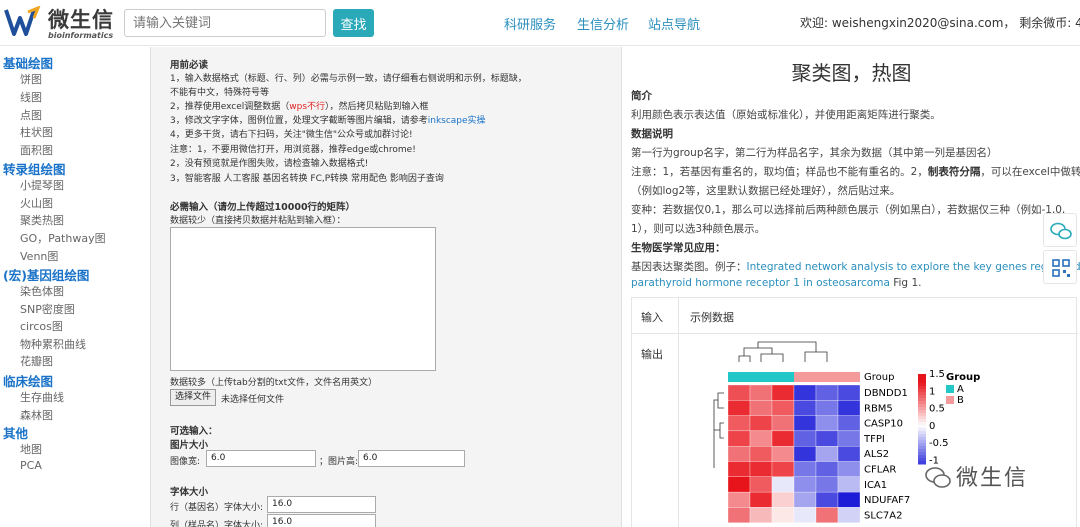 The height and width of the screenshot is (527, 1080). What do you see at coordinates (230, 107) in the screenshot?
I see `instruction-2a: 2，推荐使用excel调整数据（` at bounding box center [230, 107].